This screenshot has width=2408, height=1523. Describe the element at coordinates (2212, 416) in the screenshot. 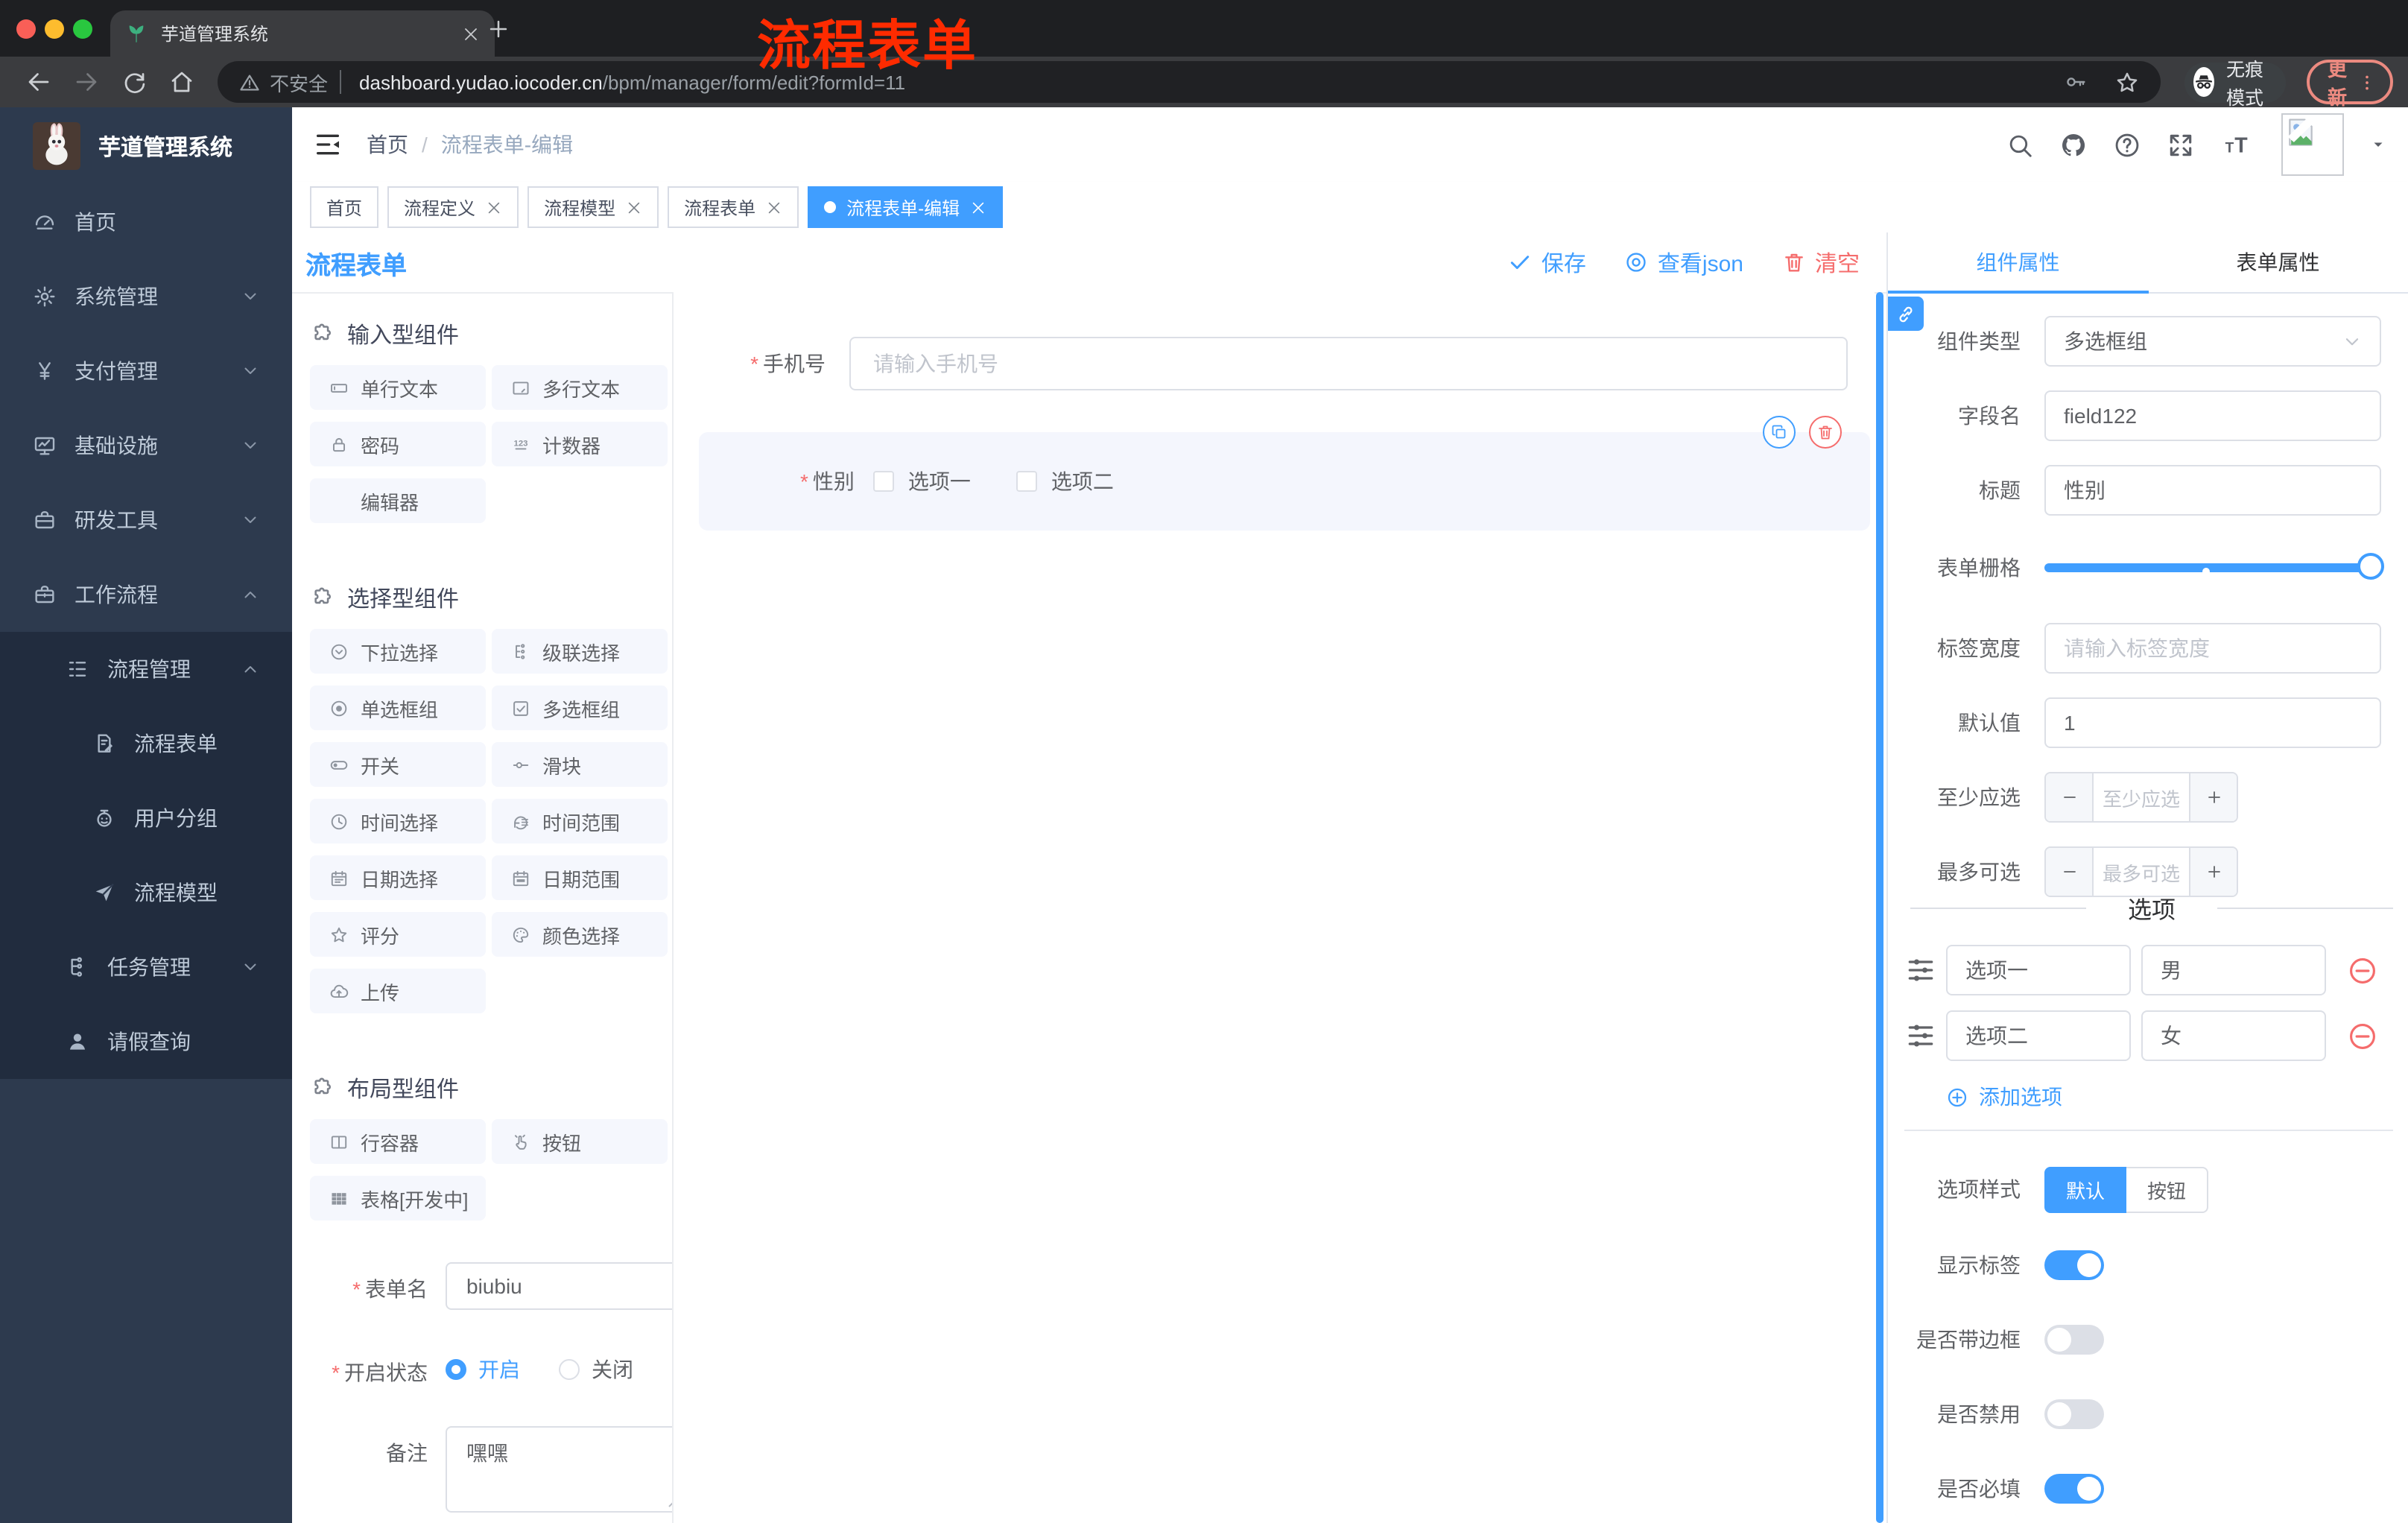

I see `field-name-input: field122` at that location.